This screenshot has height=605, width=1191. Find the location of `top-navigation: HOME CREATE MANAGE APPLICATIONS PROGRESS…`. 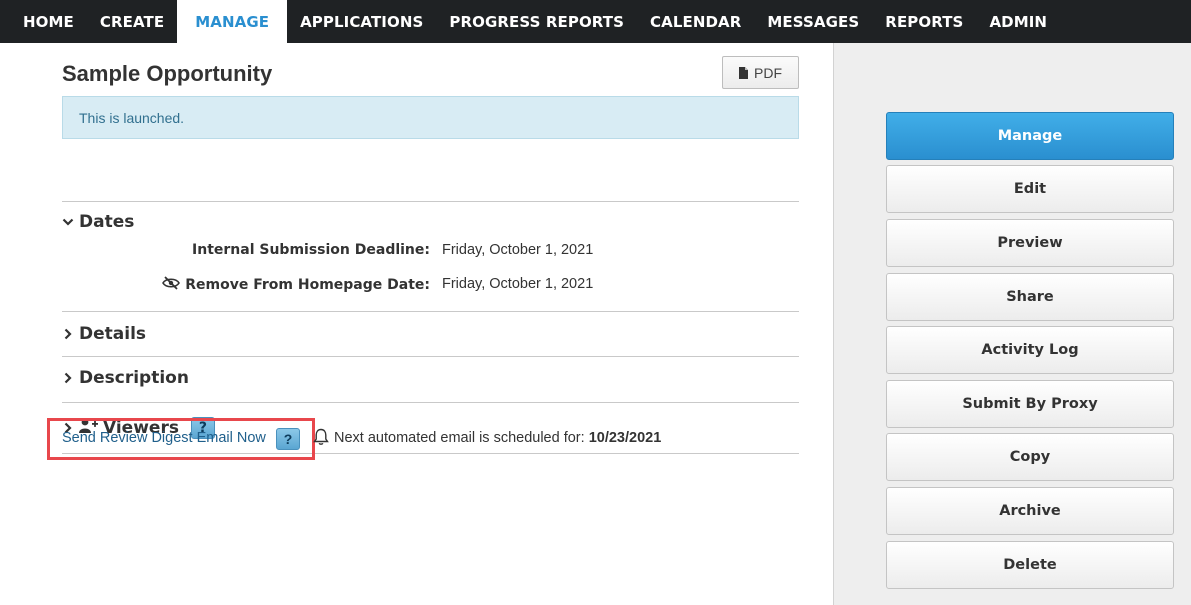

top-navigation: HOME CREATE MANAGE APPLICATIONS PROGRESS… is located at coordinates (595, 21).